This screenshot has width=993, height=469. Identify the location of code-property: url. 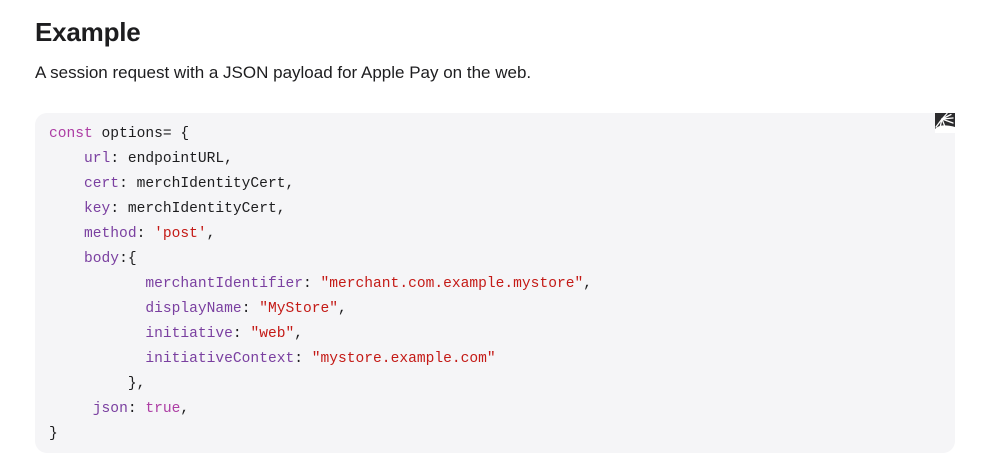
(97, 159).